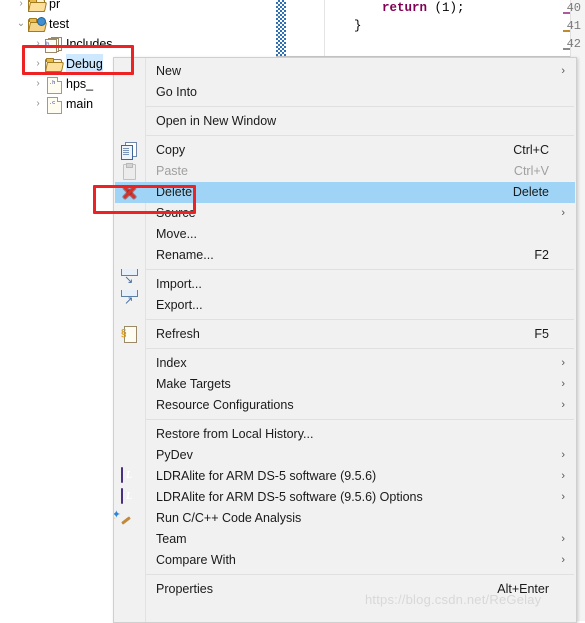 This screenshot has height=623, width=585. Describe the element at coordinates (345, 92) in the screenshot. I see `menu-item-go-into: Go Into` at that location.